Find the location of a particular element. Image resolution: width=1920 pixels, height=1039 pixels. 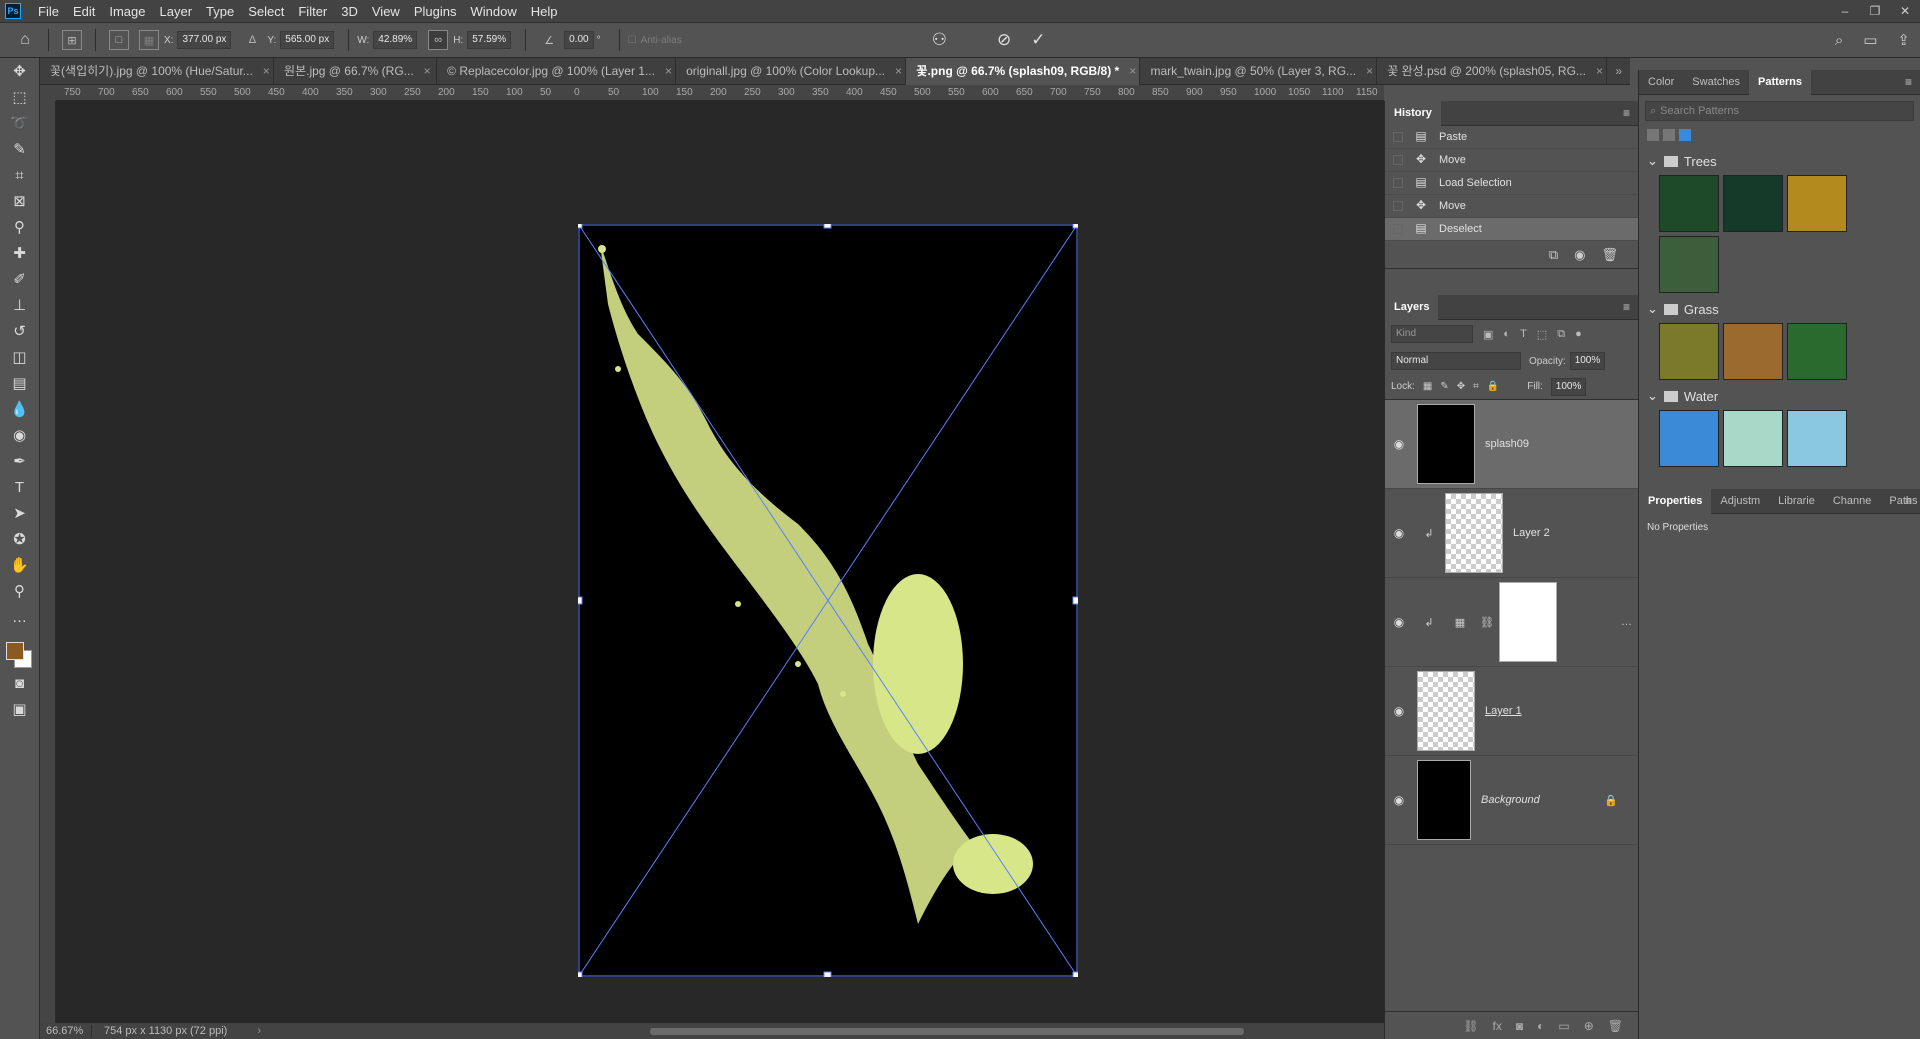

doc-tab-active: 꽃.png @ 66.7% (splash09, RGB/8) * × is located at coordinates (1023, 71).